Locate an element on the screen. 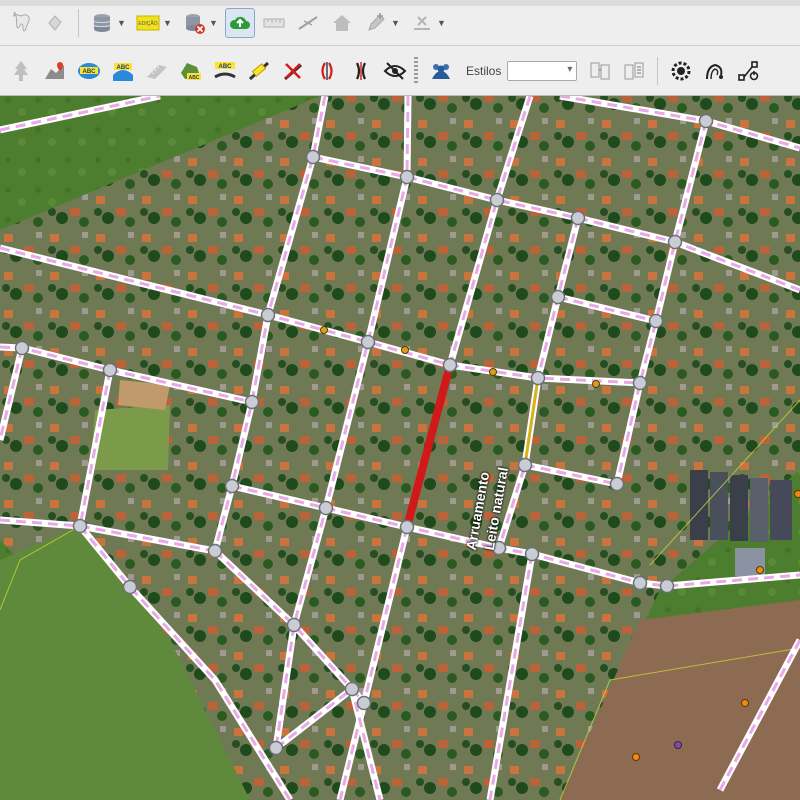 This screenshot has width=800, height=800. bracket-red-icon is located at coordinates (327, 71).